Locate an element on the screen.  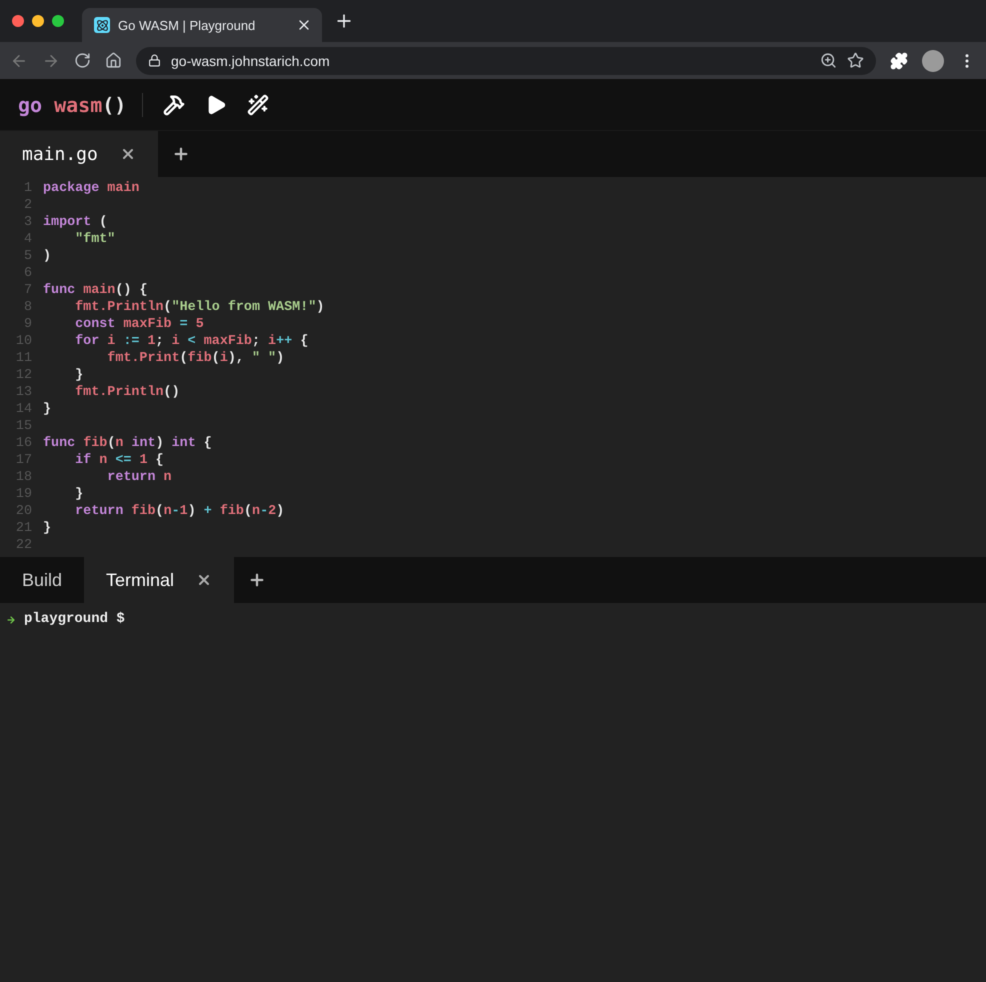
atom-icon is located at coordinates (102, 25).